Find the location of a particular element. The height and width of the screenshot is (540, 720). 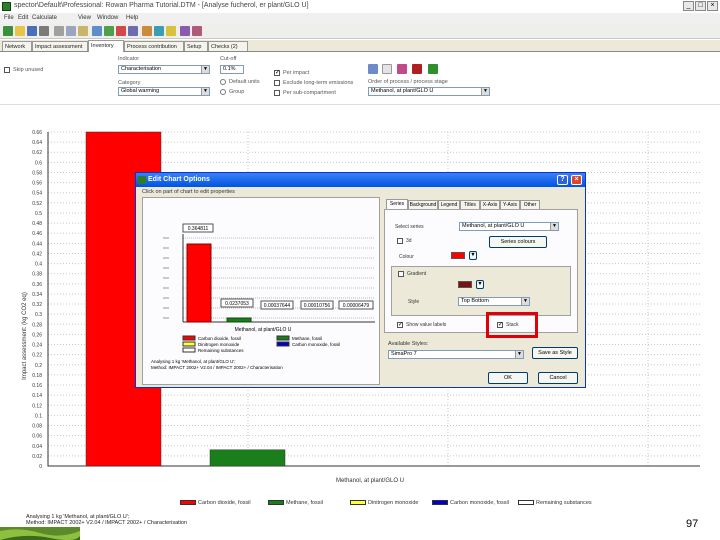

indicator-select: Characterisation ▼ is located at coordinates (164, 69).